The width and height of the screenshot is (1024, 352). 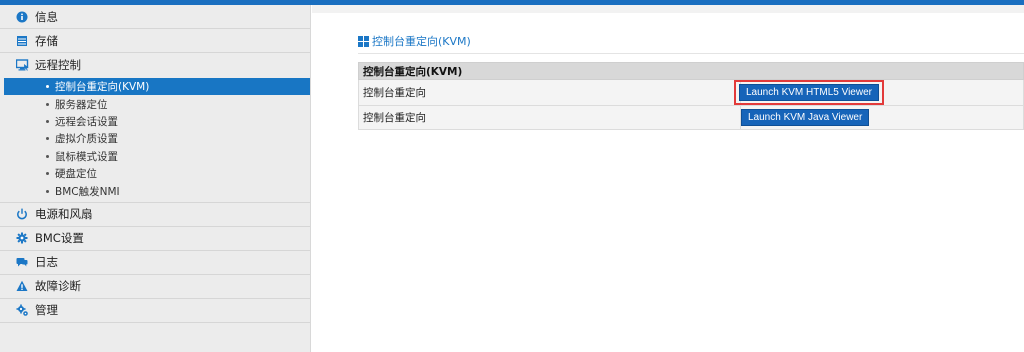 I want to click on divider, so click(x=691, y=53).